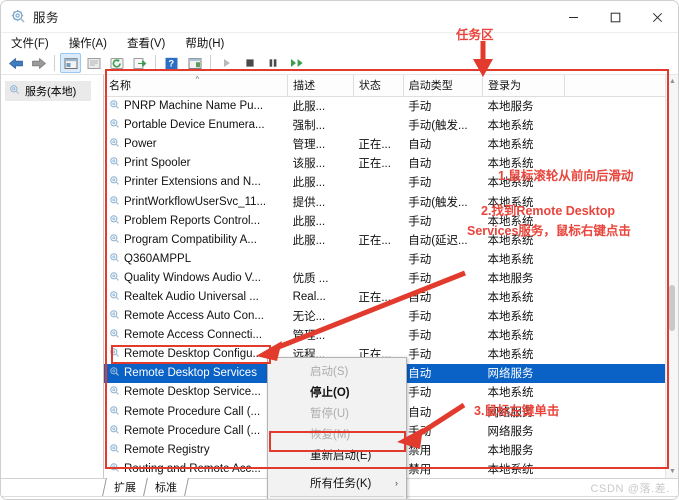  What do you see at coordinates (443, 86) in the screenshot?
I see `column-header-startup-type: 启动类型` at bounding box center [443, 86].